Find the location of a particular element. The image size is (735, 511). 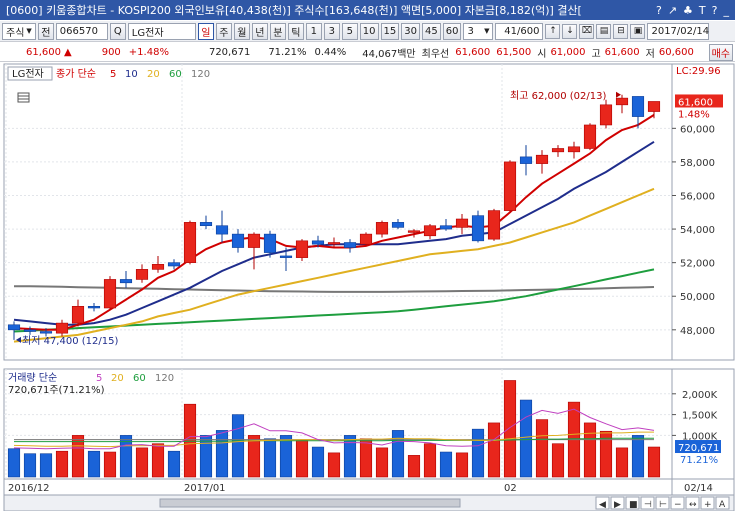

stock-code-input: 066570 is located at coordinates (81, 31).